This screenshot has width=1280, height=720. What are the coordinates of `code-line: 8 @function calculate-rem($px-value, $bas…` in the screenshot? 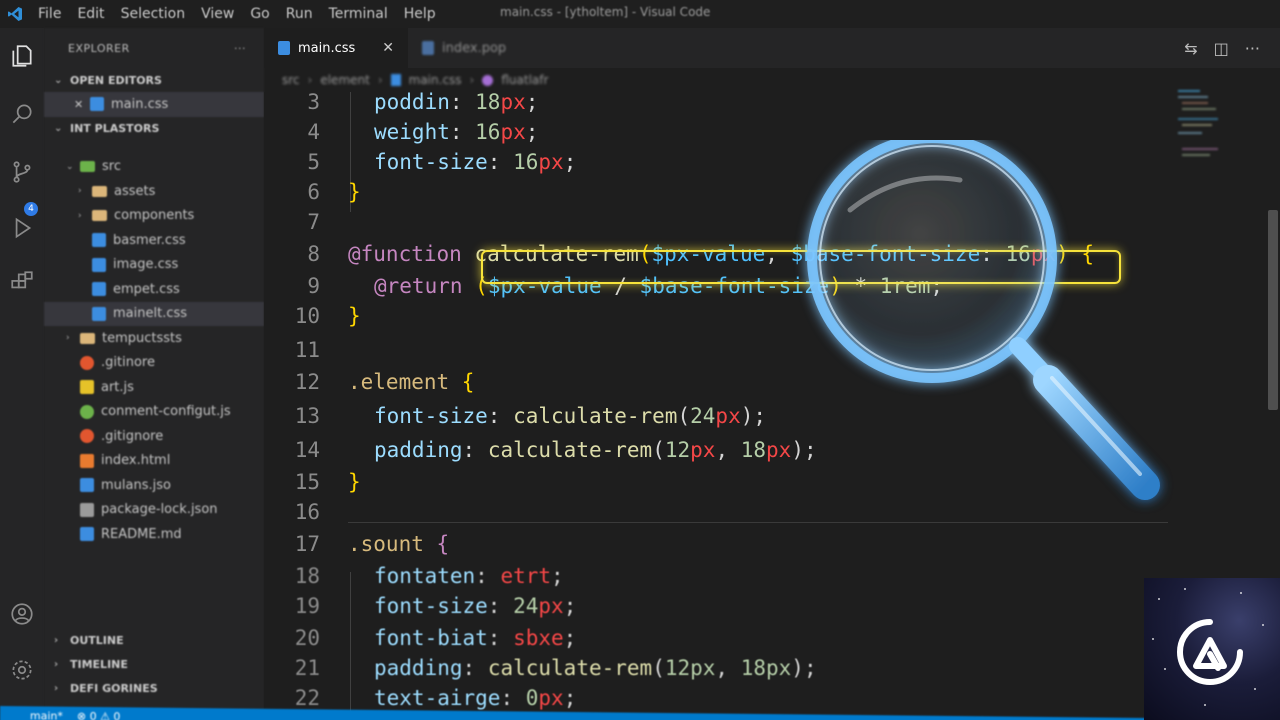 It's located at (679, 254).